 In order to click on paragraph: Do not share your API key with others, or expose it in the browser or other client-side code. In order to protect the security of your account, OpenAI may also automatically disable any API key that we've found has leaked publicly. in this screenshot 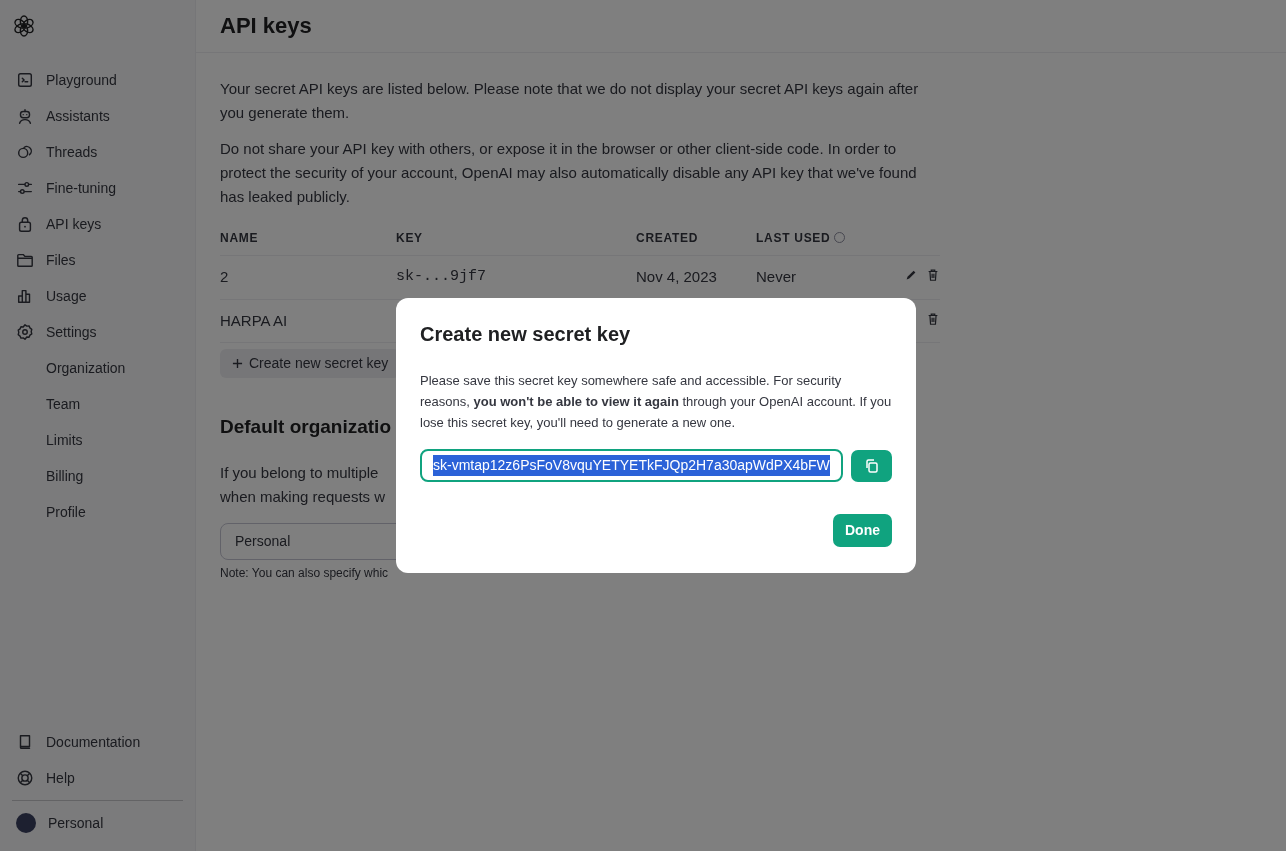, I will do `click(569, 173)`.